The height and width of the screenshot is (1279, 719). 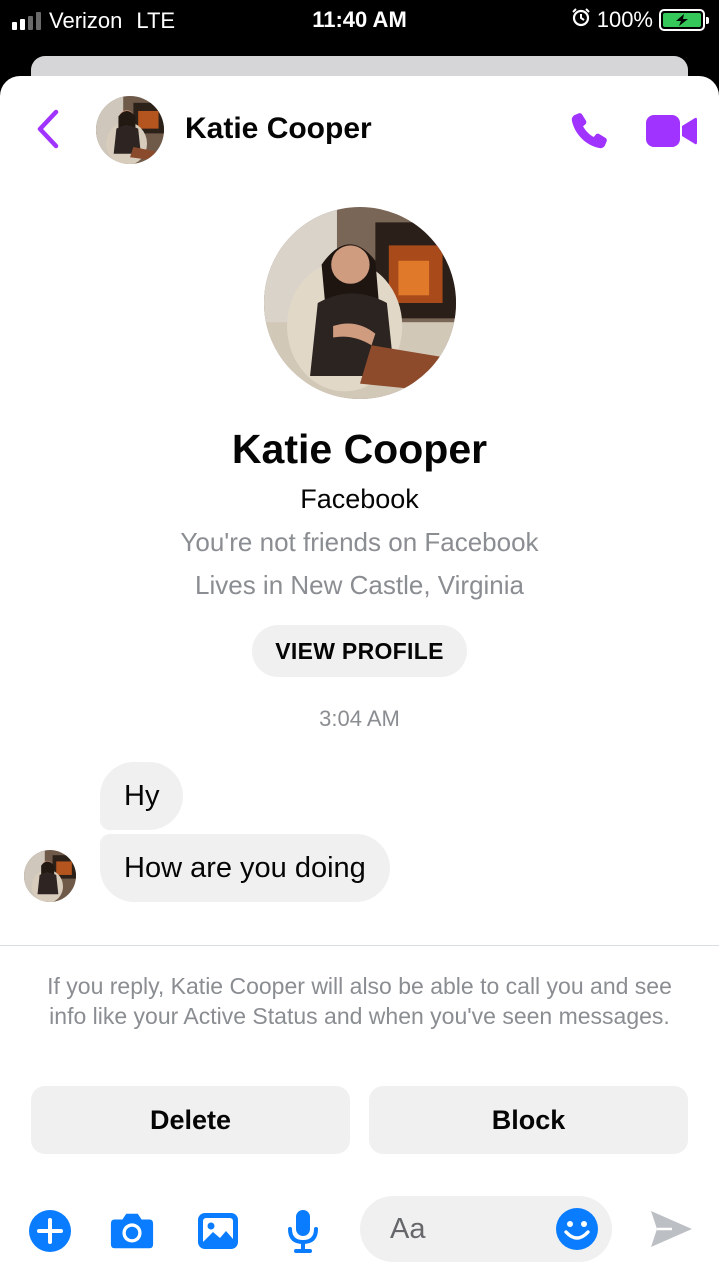 I want to click on divider, so click(x=359, y=945).